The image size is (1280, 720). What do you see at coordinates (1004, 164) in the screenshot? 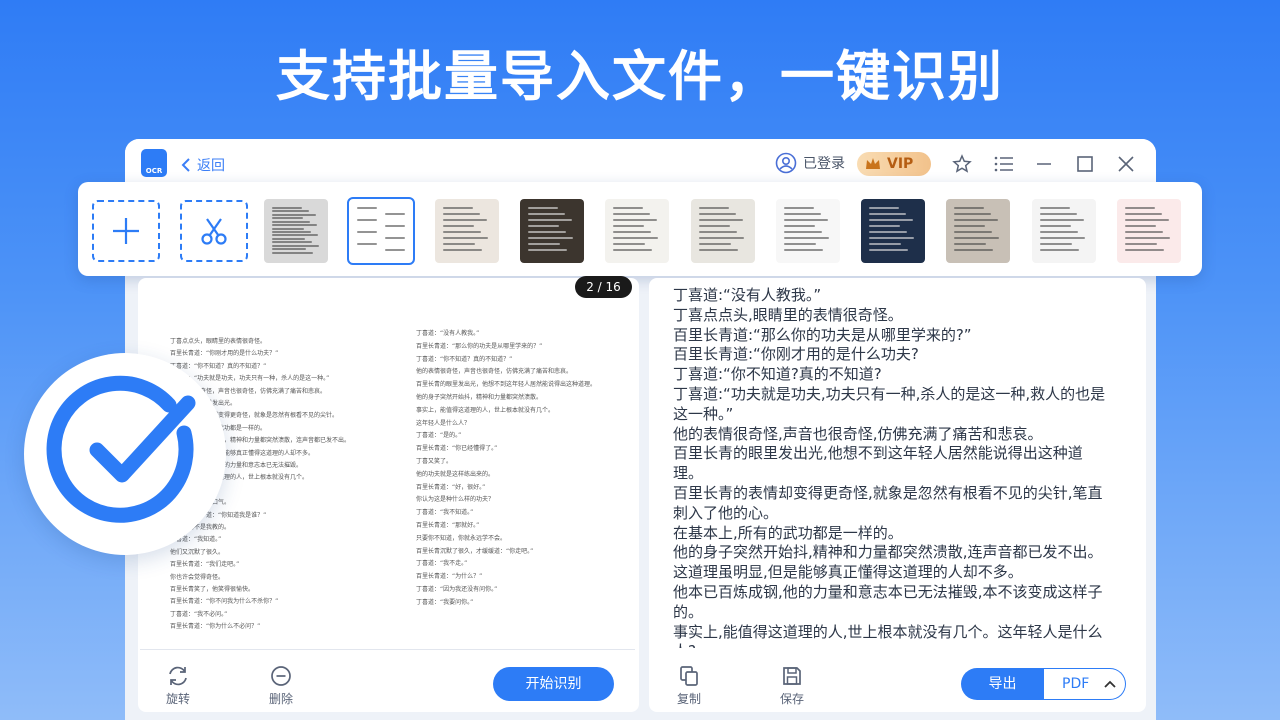
I see `menu-icon` at bounding box center [1004, 164].